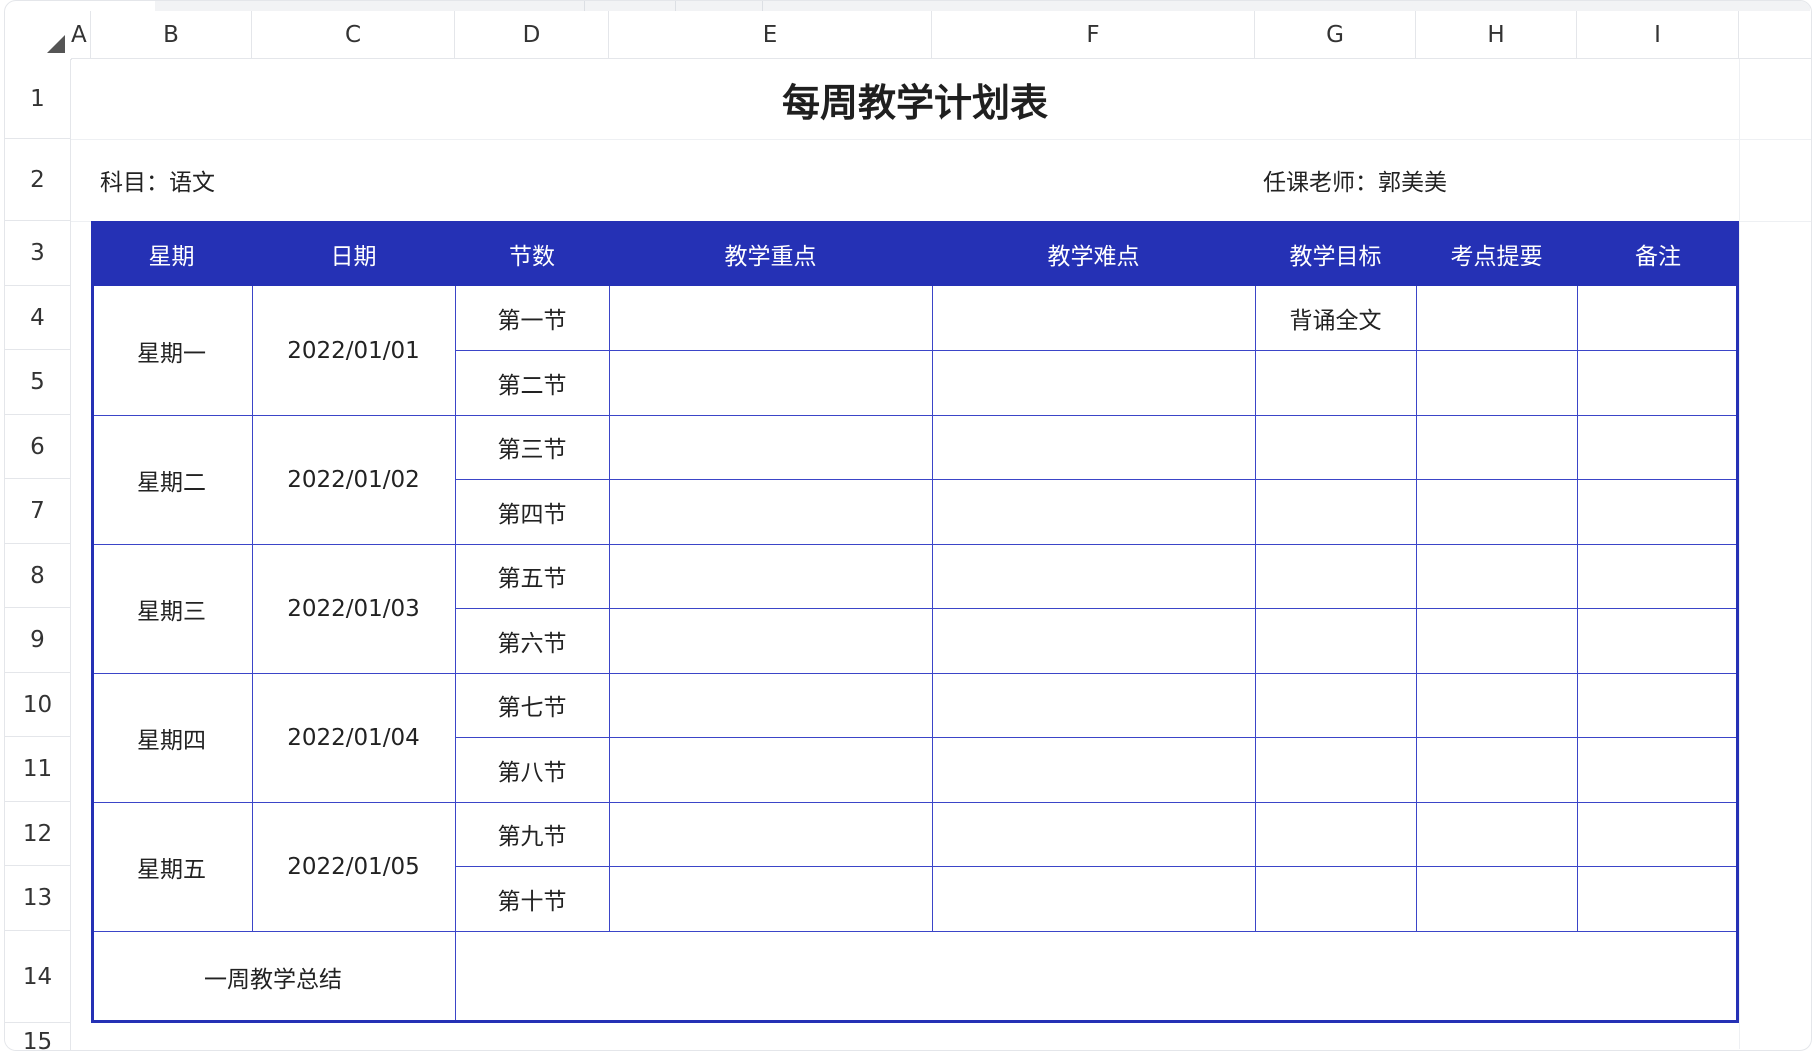 Image resolution: width=1815 pixels, height=1053 pixels. Describe the element at coordinates (171, 737) in the screenshot. I see `weekday-cell: 星期四` at that location.